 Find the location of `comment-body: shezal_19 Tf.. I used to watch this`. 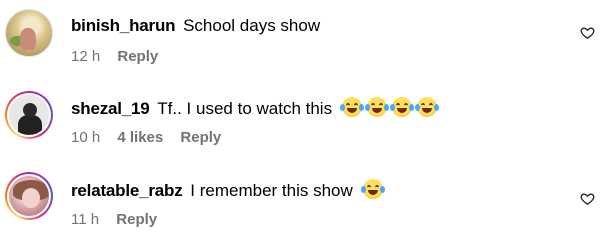

comment-body: shezal_19 Tf.. I used to watch this is located at coordinates (255, 108).